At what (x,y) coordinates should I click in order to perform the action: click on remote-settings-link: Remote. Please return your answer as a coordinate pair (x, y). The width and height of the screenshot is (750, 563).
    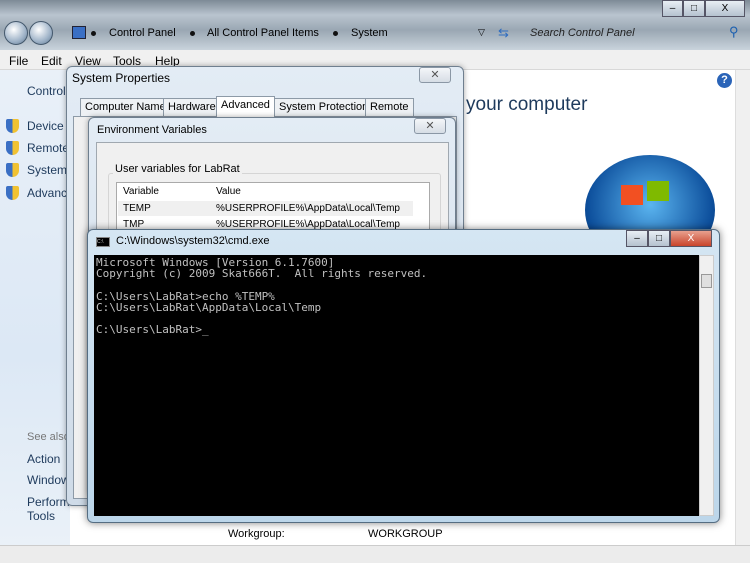
    Looking at the image, I should click on (48, 148).